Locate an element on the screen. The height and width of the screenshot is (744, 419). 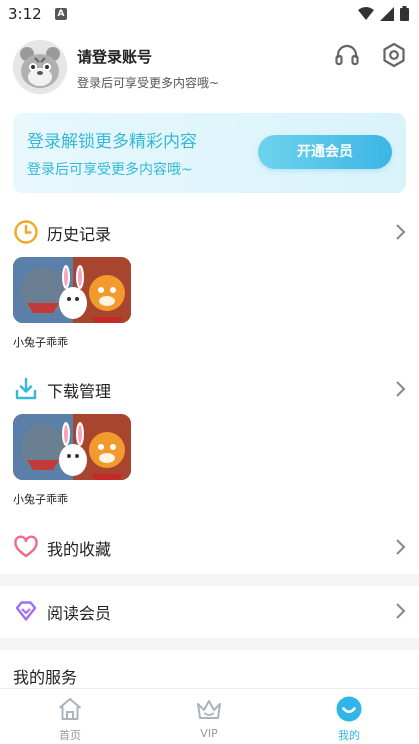
diamond-icon is located at coordinates (26, 611).